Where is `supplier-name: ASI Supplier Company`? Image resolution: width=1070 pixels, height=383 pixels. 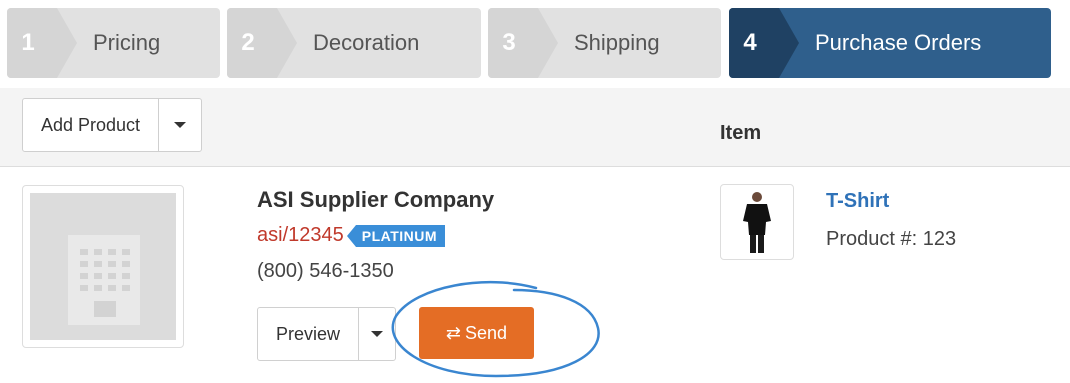 supplier-name: ASI Supplier Company is located at coordinates (376, 199).